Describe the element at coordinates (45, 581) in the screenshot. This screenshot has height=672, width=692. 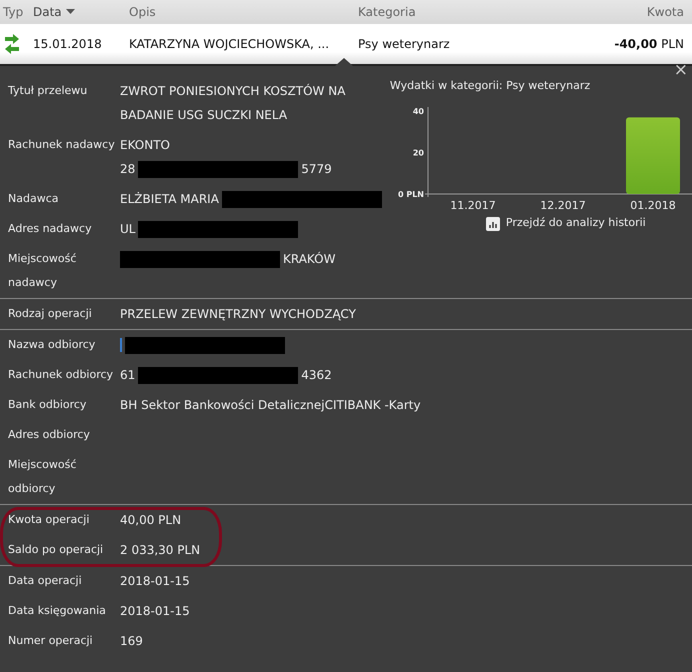
I see `field-label: Data operacji` at that location.